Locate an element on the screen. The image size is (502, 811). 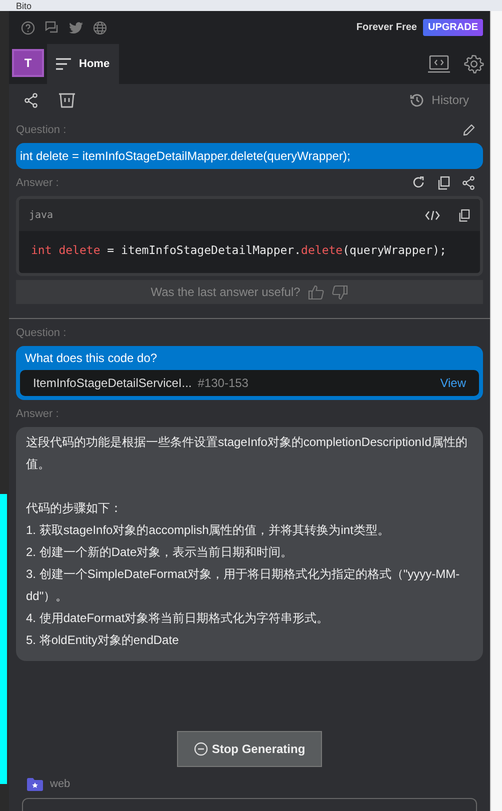
thumbs-up-icon is located at coordinates (316, 292).